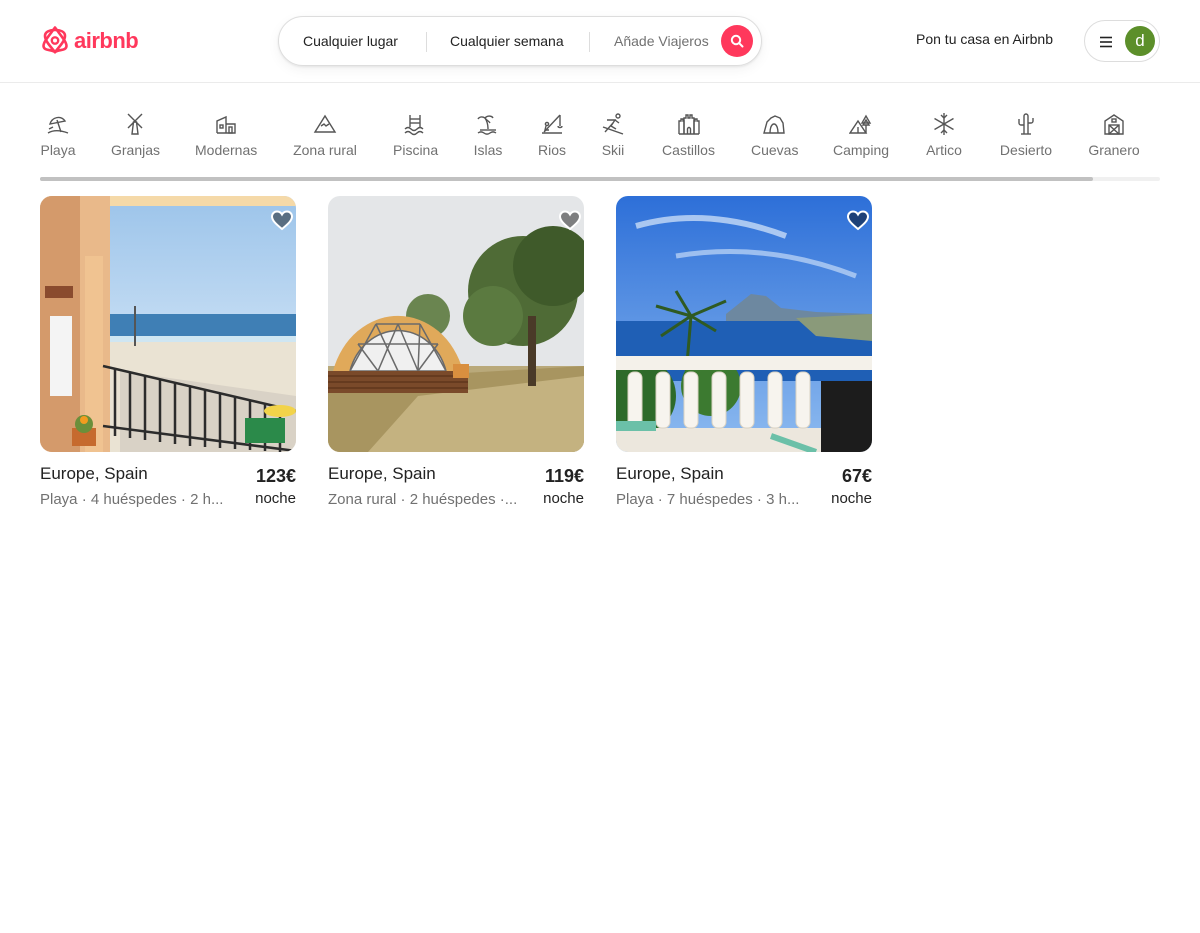 This screenshot has width=1200, height=933. Describe the element at coordinates (1140, 41) in the screenshot. I see `avatar: d` at that location.